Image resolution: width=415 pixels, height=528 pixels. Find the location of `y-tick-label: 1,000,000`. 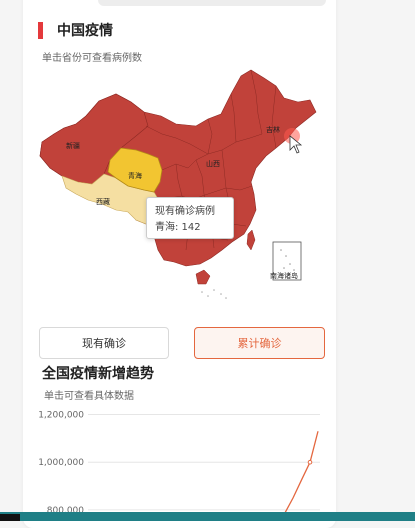

y-tick-label: 1,000,000 is located at coordinates (61, 463).